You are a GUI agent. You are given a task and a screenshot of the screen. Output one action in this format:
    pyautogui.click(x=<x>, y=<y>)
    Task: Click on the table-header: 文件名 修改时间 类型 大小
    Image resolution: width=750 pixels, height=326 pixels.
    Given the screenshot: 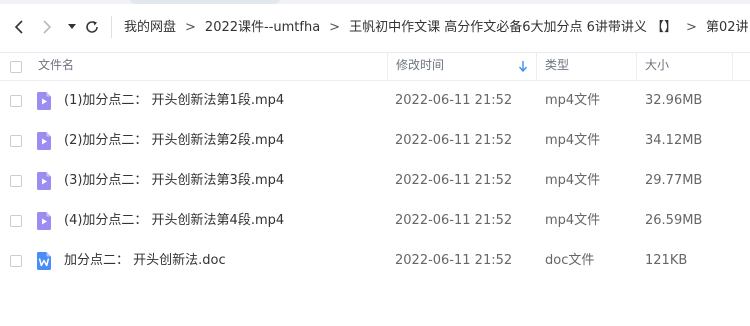 What is the action you would take?
    pyautogui.click(x=375, y=67)
    